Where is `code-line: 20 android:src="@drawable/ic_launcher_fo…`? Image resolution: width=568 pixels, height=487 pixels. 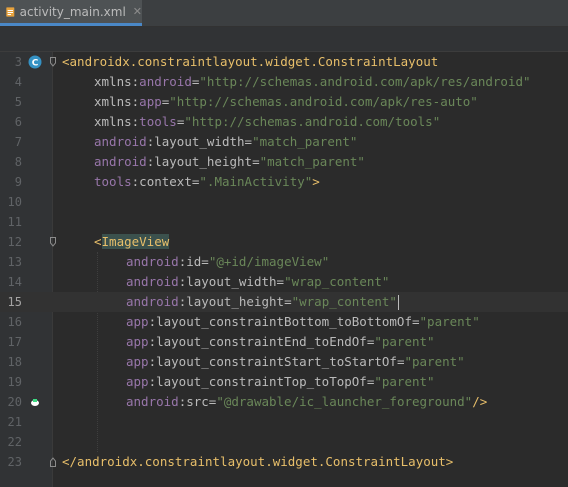
code-line: 20 android:src="@drawable/ic_launcher_fo… is located at coordinates (284, 402).